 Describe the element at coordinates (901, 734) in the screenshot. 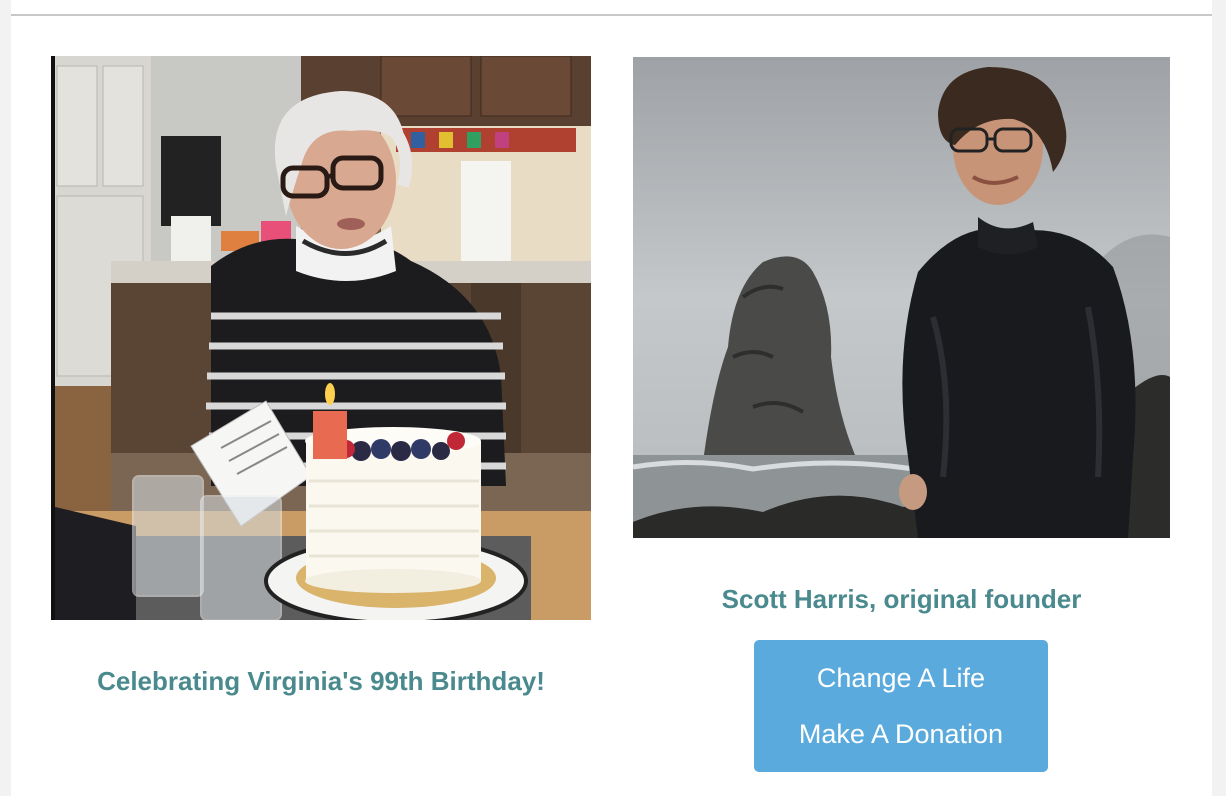

I see `donate-button-line-2: Make A Donation` at that location.